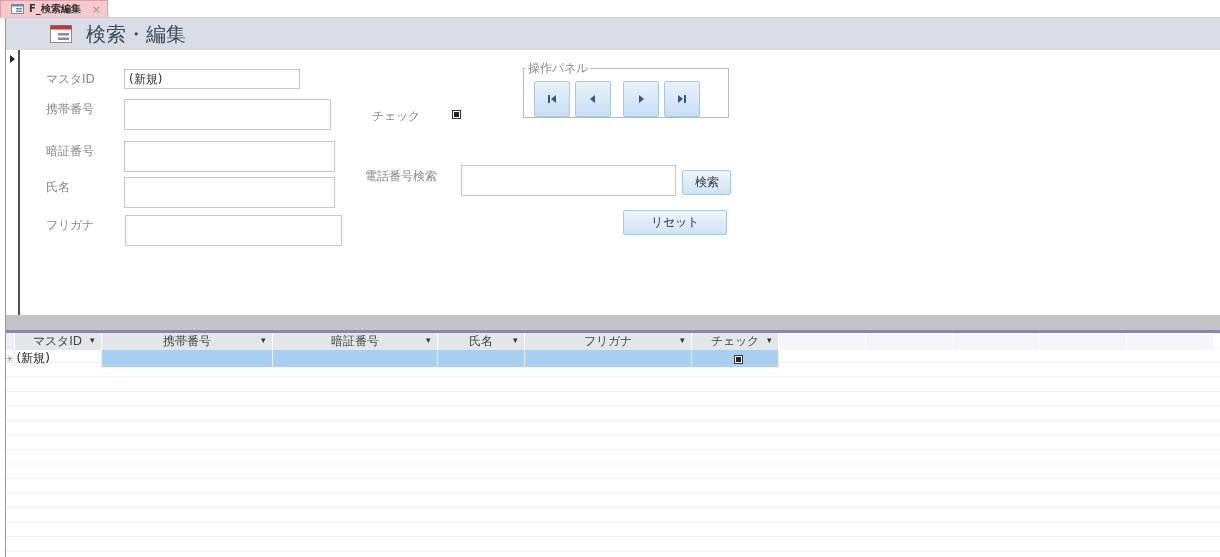 The height and width of the screenshot is (557, 1220). Describe the element at coordinates (58, 358) in the screenshot. I see `table-cell: (新規)` at that location.